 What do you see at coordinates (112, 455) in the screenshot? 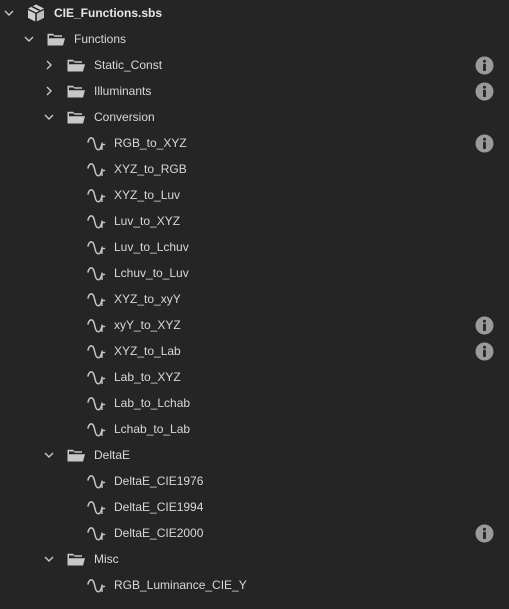
I see `folder-label: DeltaE` at bounding box center [112, 455].